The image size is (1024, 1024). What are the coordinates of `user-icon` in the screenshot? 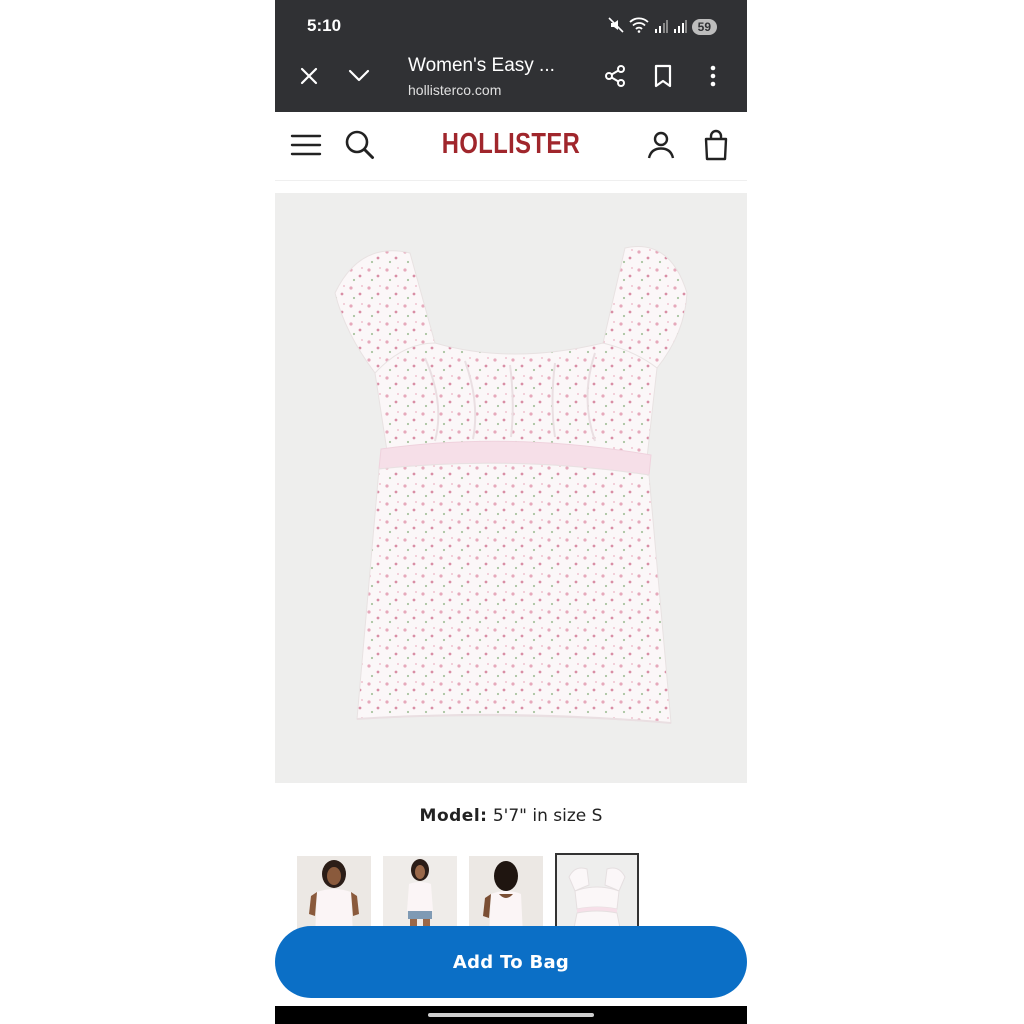 It's located at (661, 145).